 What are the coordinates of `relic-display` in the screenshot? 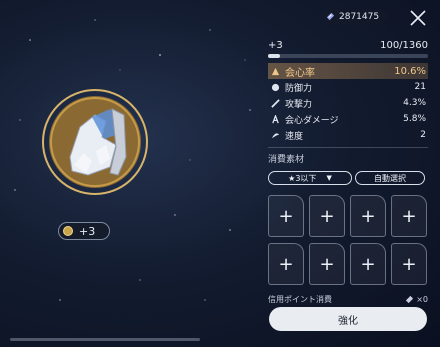 It's located at (95, 142).